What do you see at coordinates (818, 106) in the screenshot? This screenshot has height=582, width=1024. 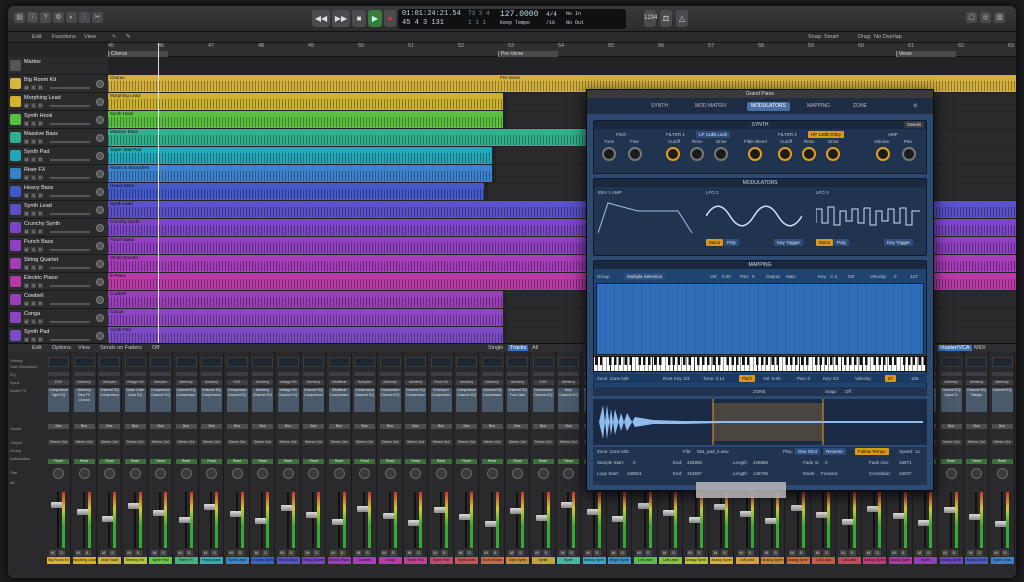 I see `tab-mapping: MAPPING` at bounding box center [818, 106].